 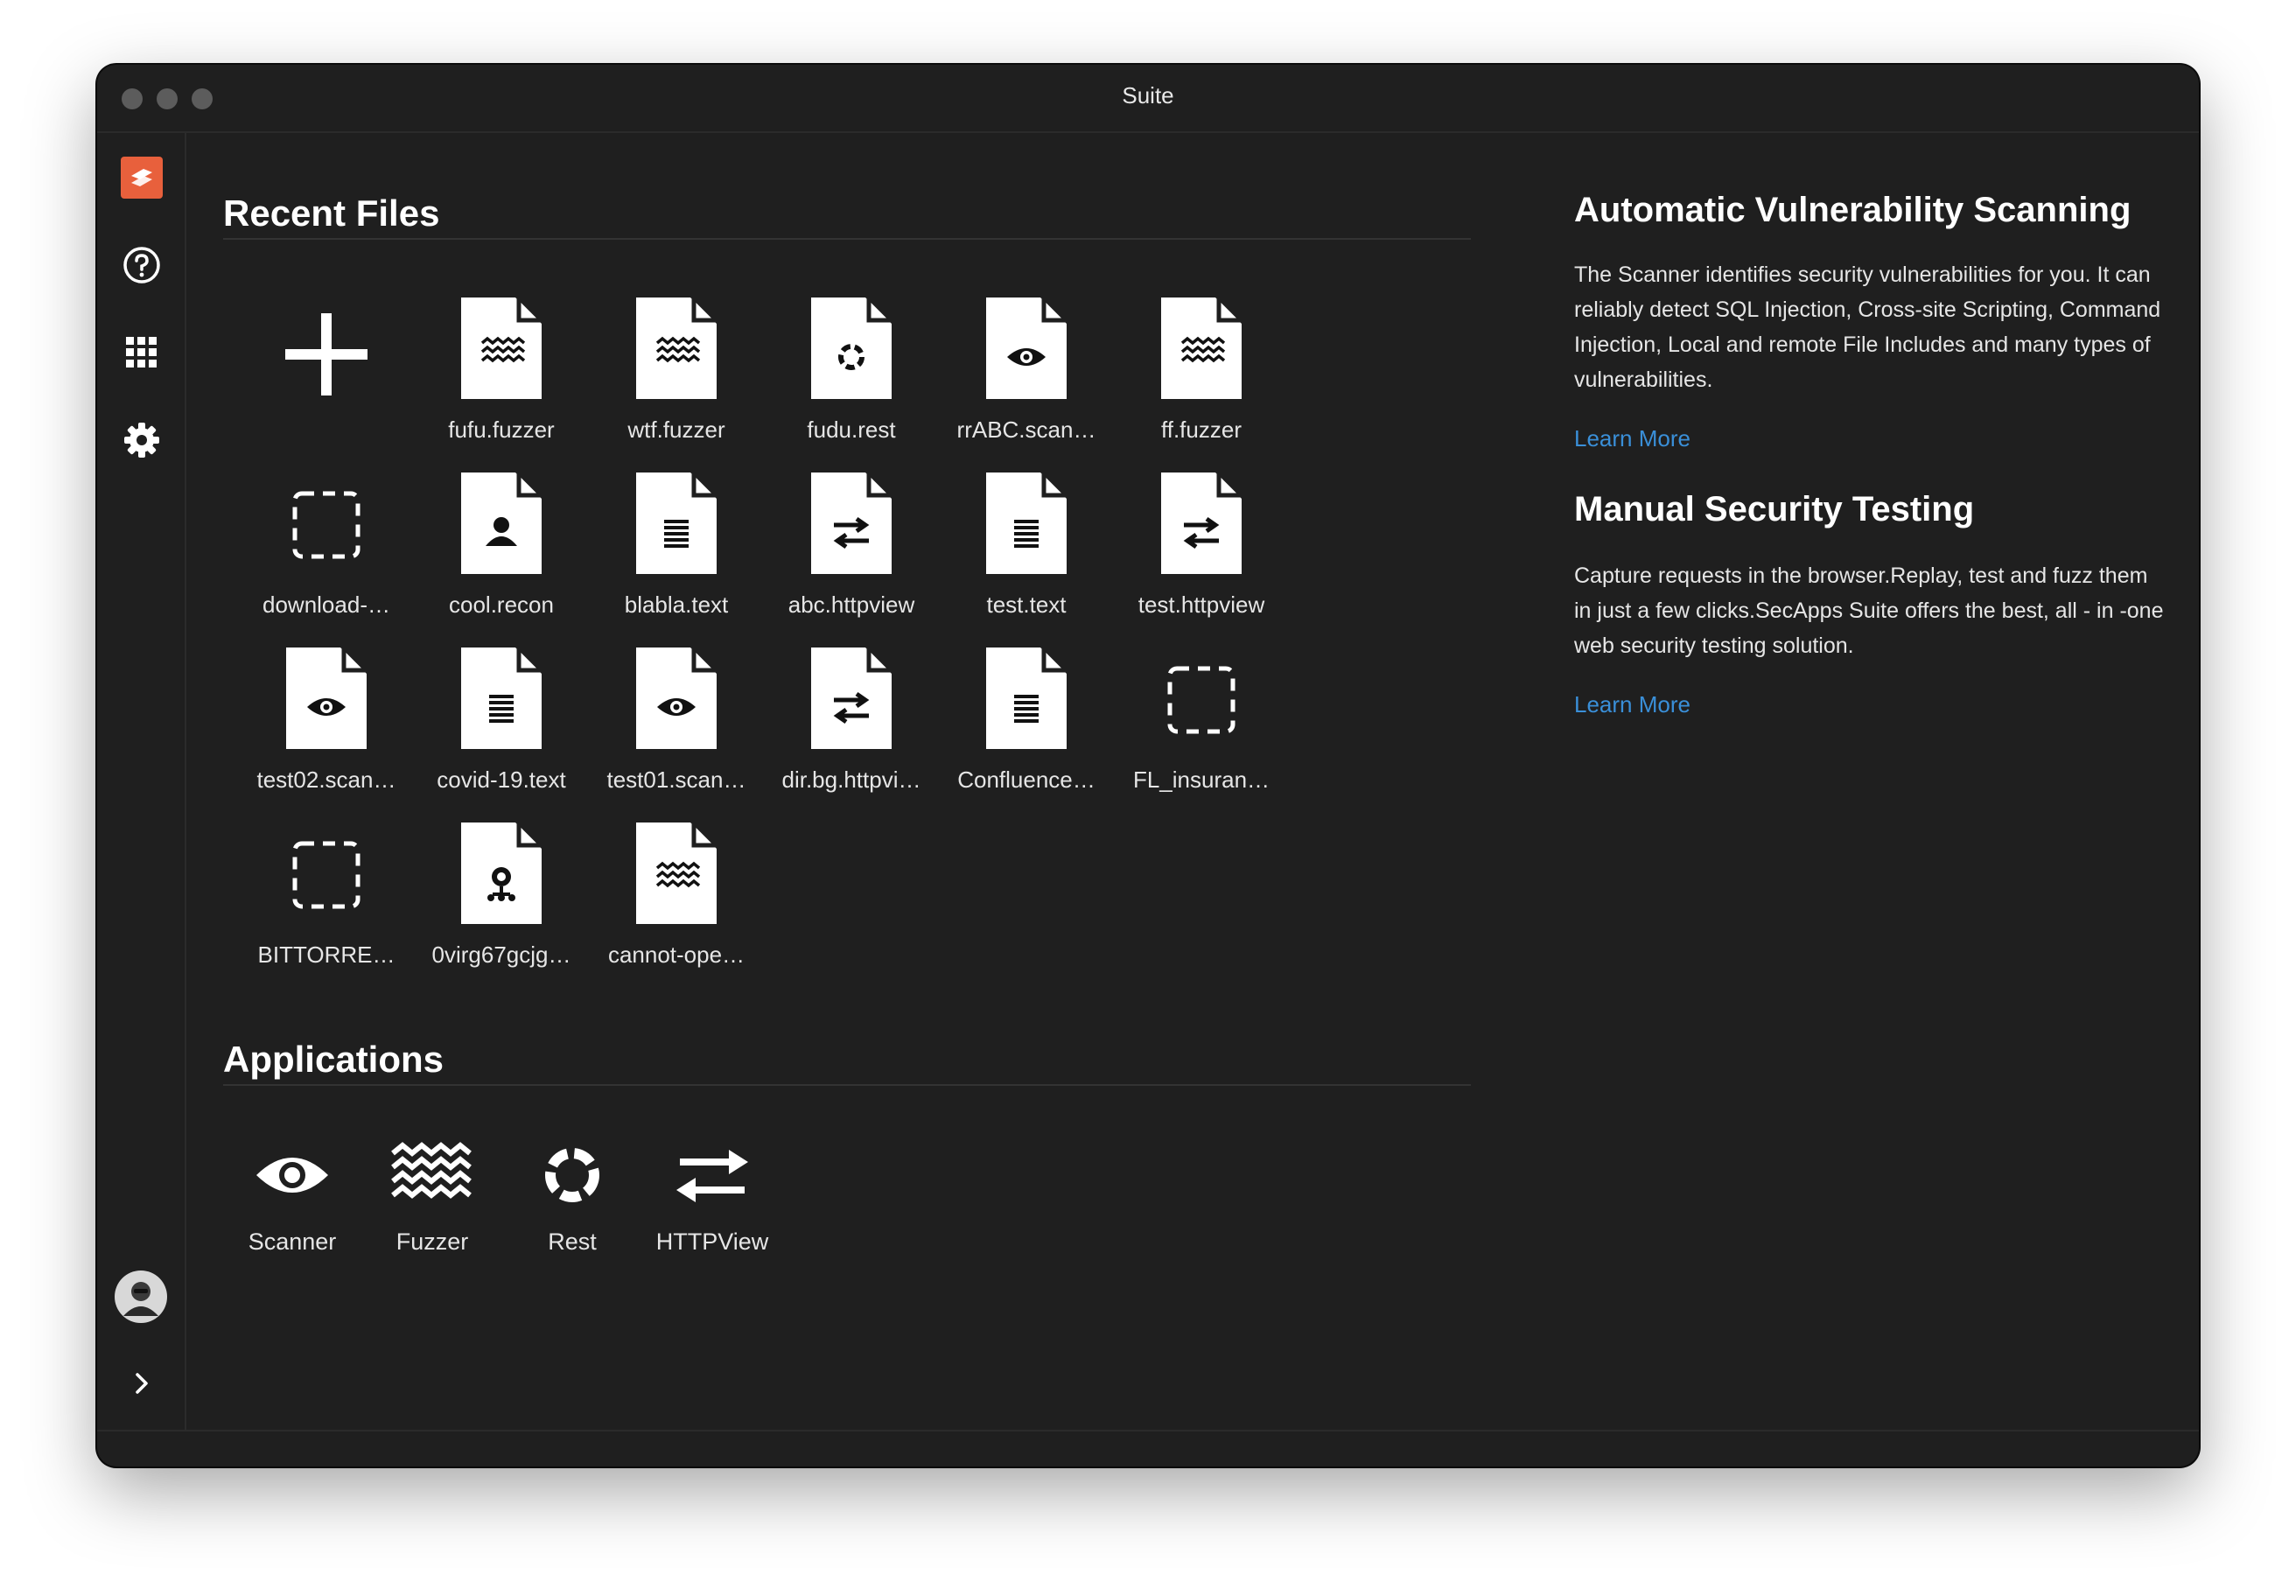 What do you see at coordinates (292, 1175) in the screenshot?
I see `eye-icon` at bounding box center [292, 1175].